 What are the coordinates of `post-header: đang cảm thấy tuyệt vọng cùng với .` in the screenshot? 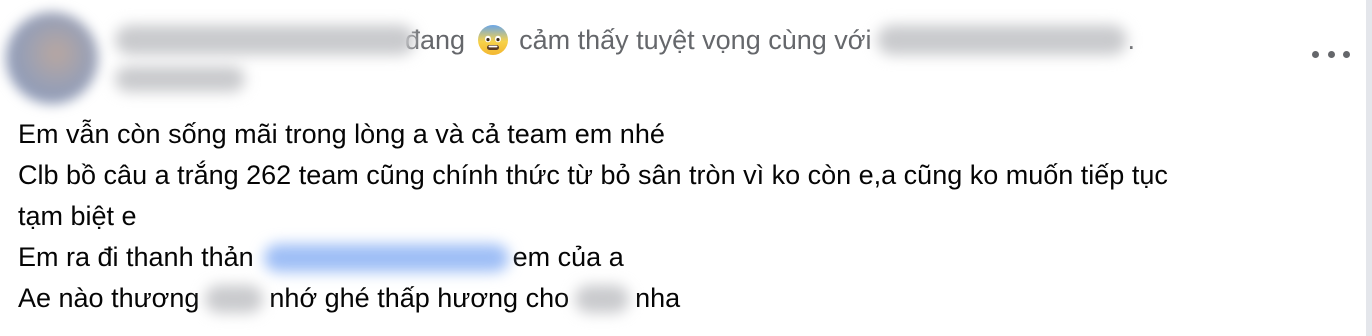 It's located at (625, 40).